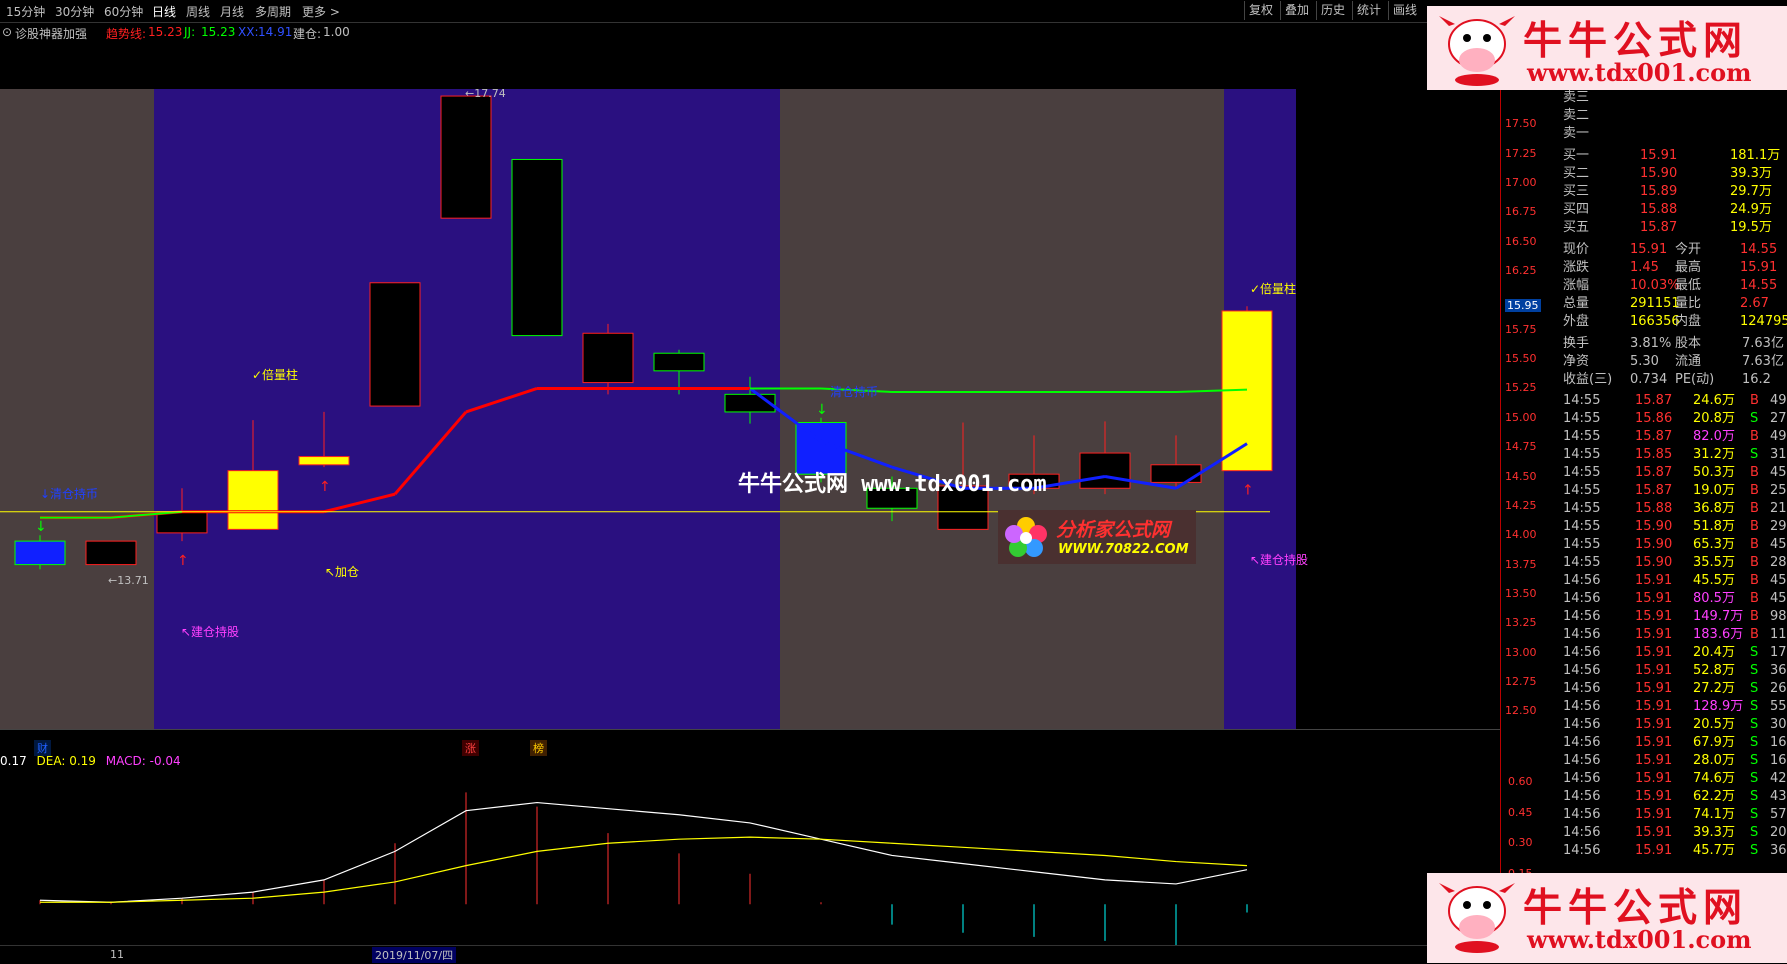  What do you see at coordinates (1659, 209) in the screenshot?
I see `buy-price: 15.88` at bounding box center [1659, 209].